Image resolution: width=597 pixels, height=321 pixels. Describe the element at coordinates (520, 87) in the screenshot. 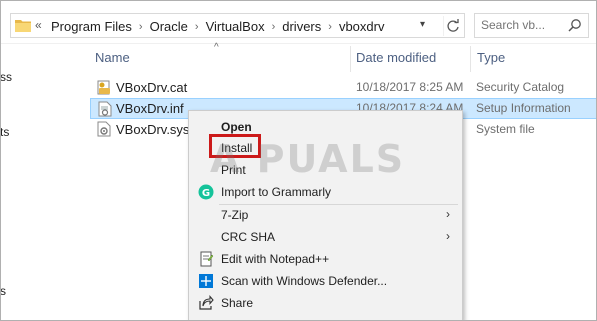

I see `file-type: Security Catalog` at that location.